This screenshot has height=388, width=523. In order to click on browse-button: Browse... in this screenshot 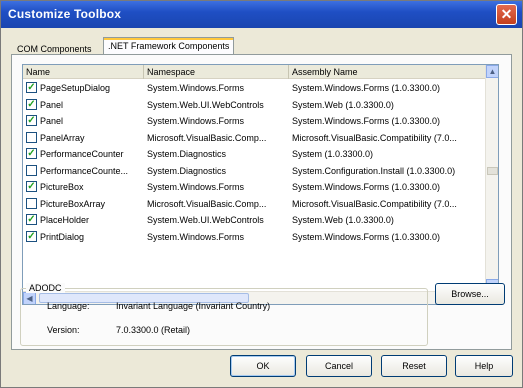, I will do `click(470, 294)`.